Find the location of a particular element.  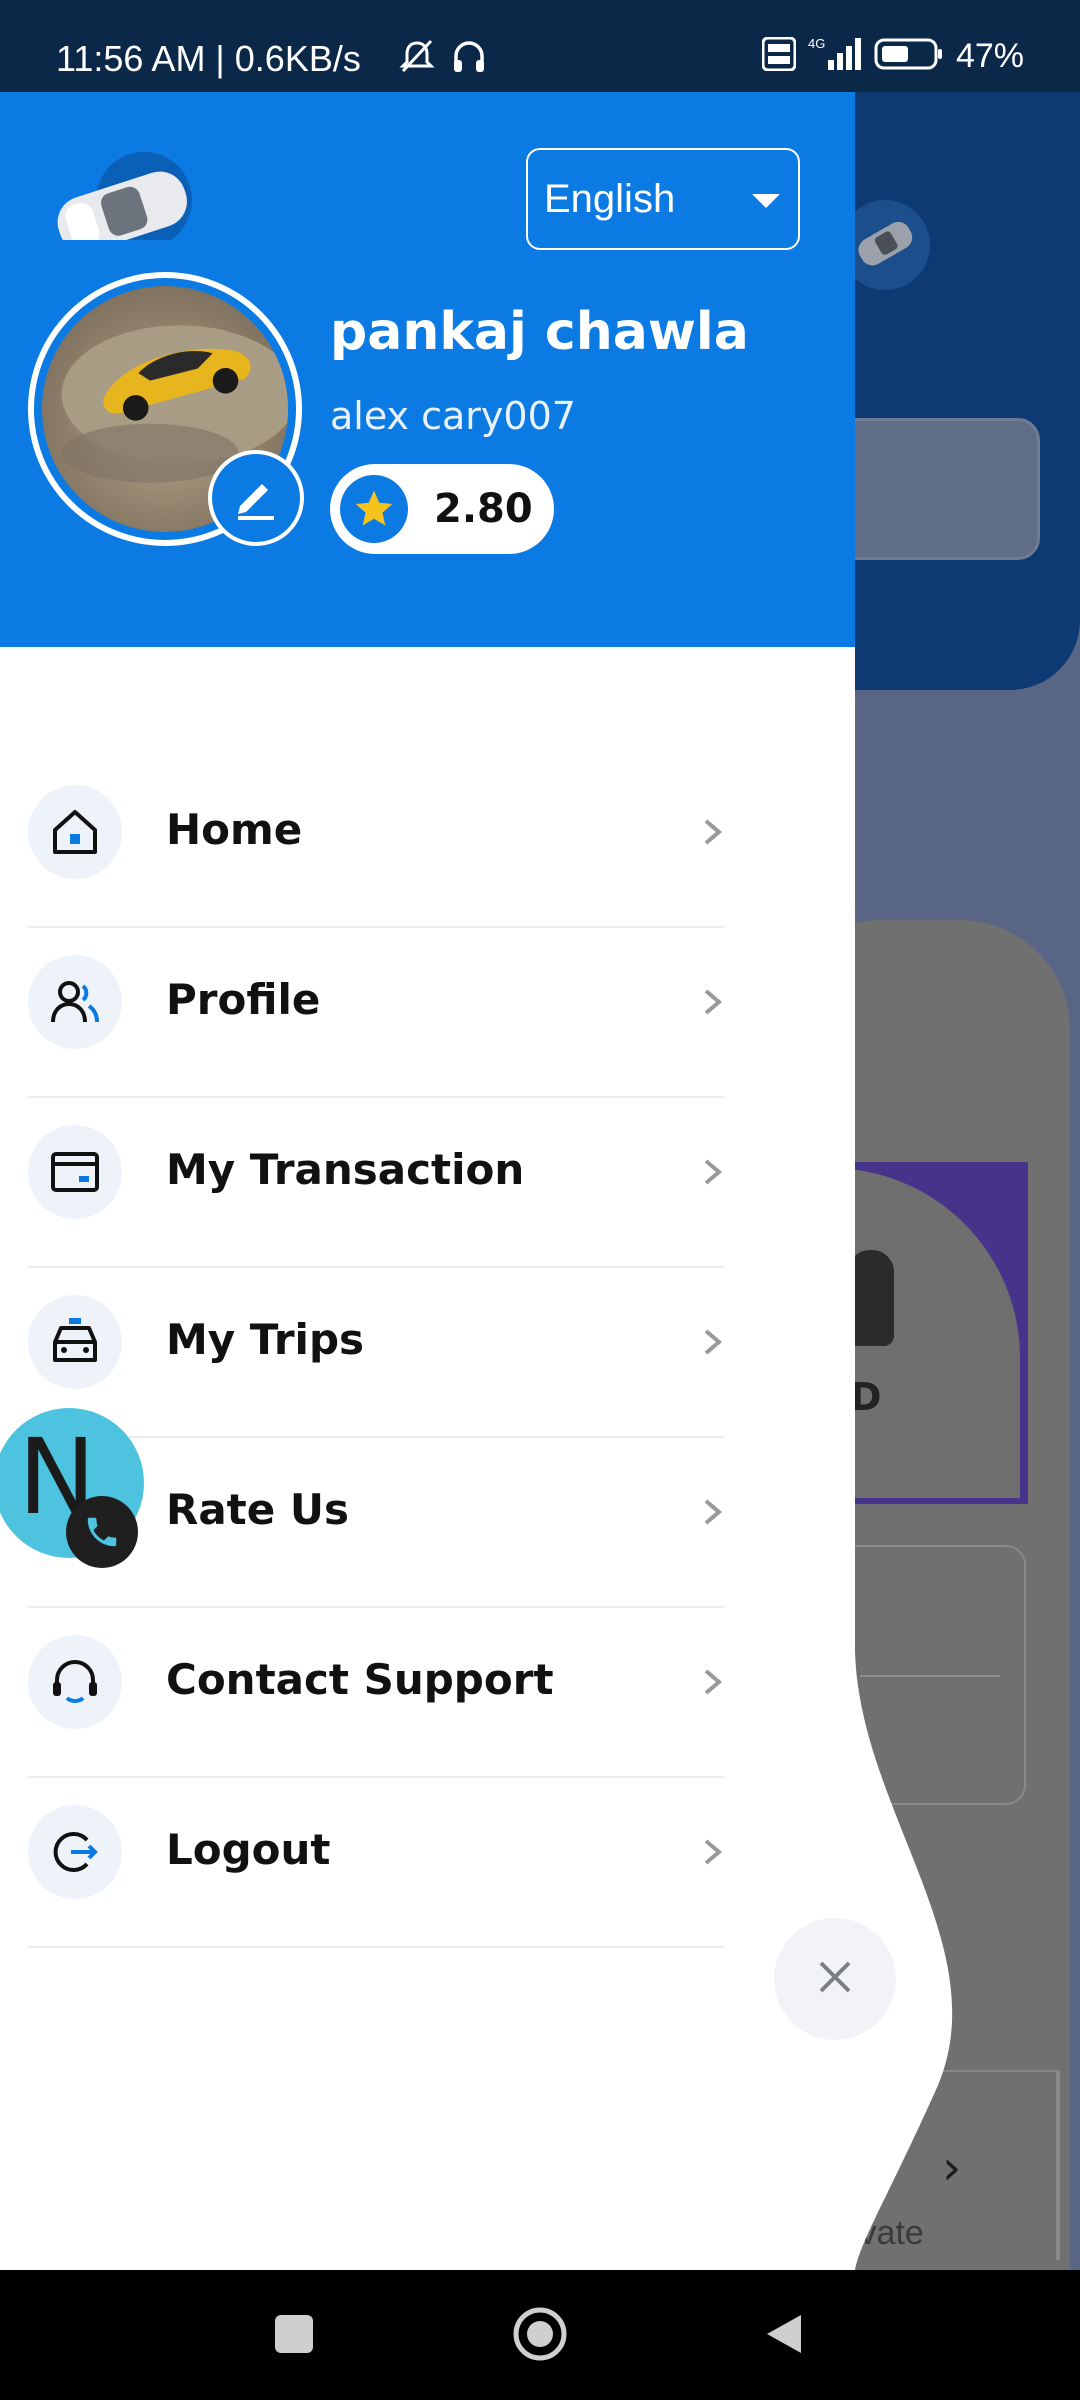

language-label: English is located at coordinates (610, 198).